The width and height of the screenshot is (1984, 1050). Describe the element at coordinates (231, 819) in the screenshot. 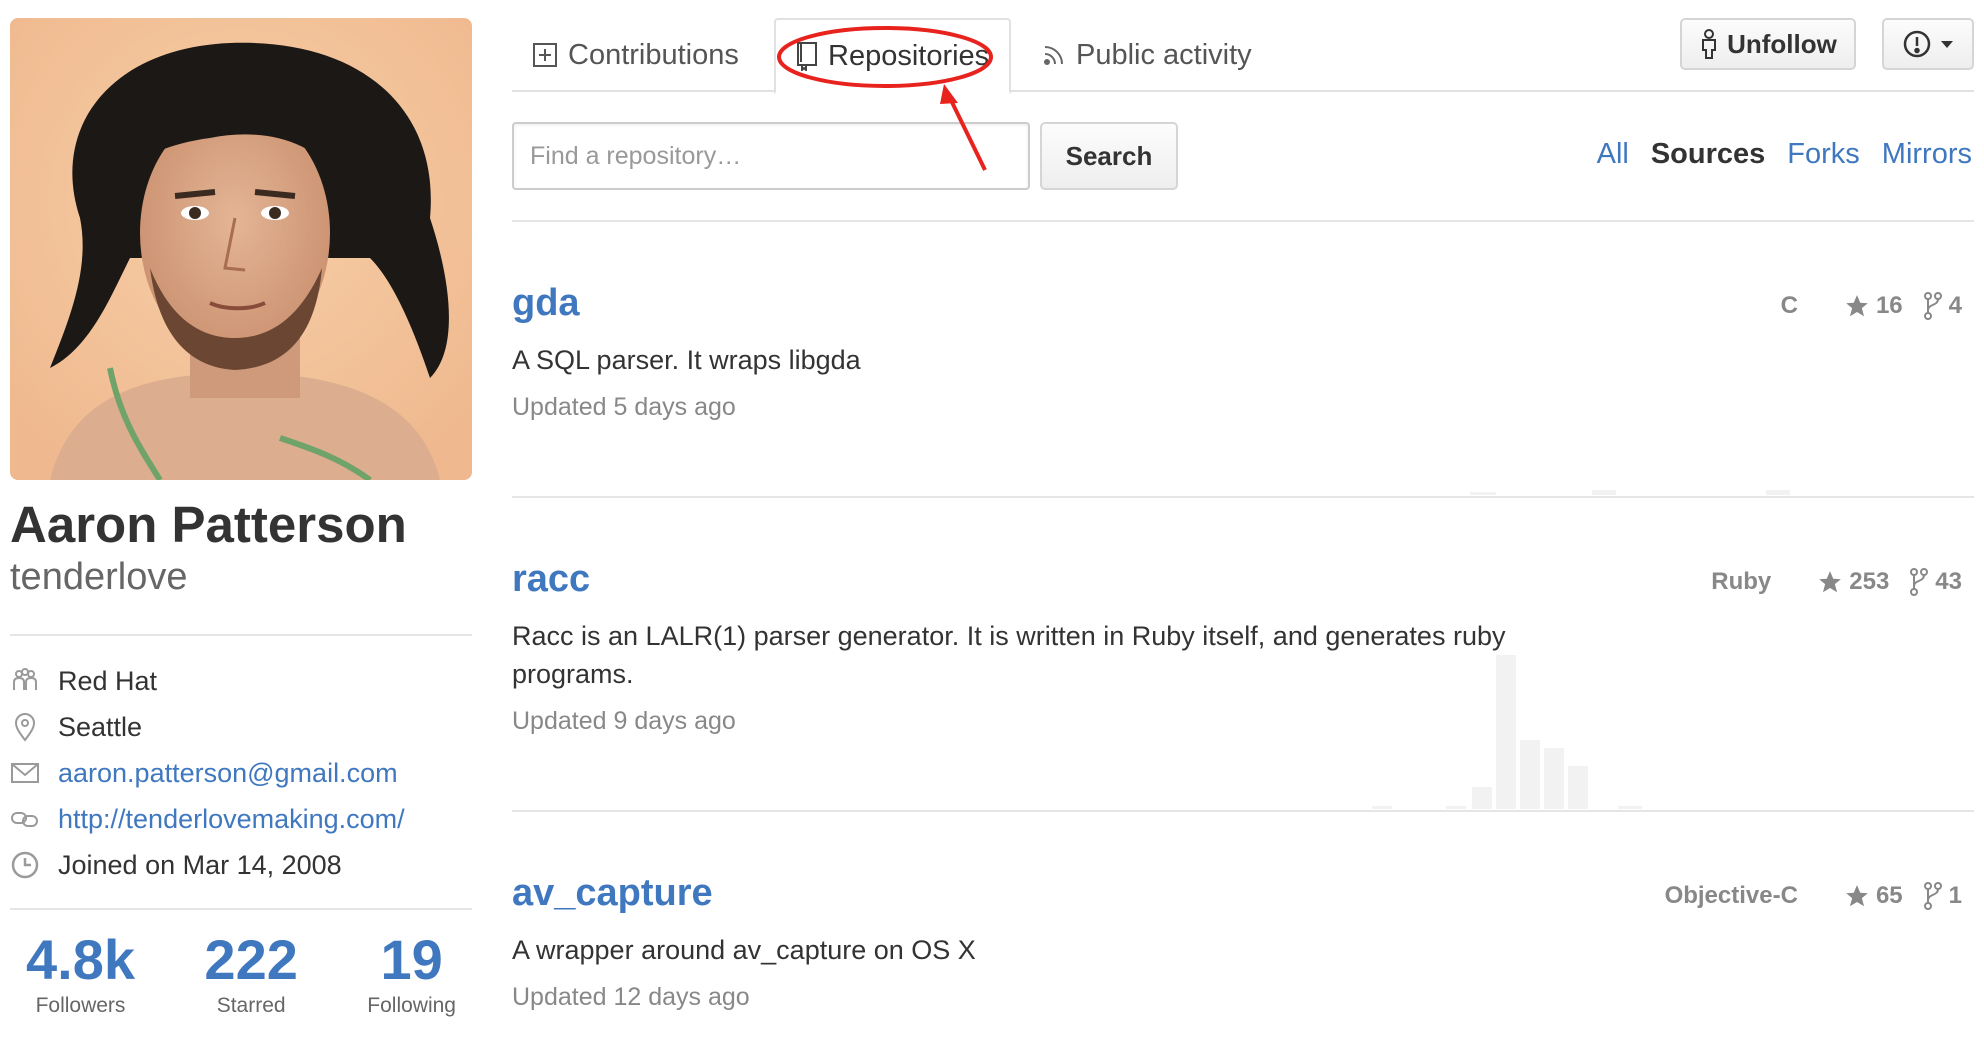

I see `website-link: http://tenderlovemaking.com/` at that location.